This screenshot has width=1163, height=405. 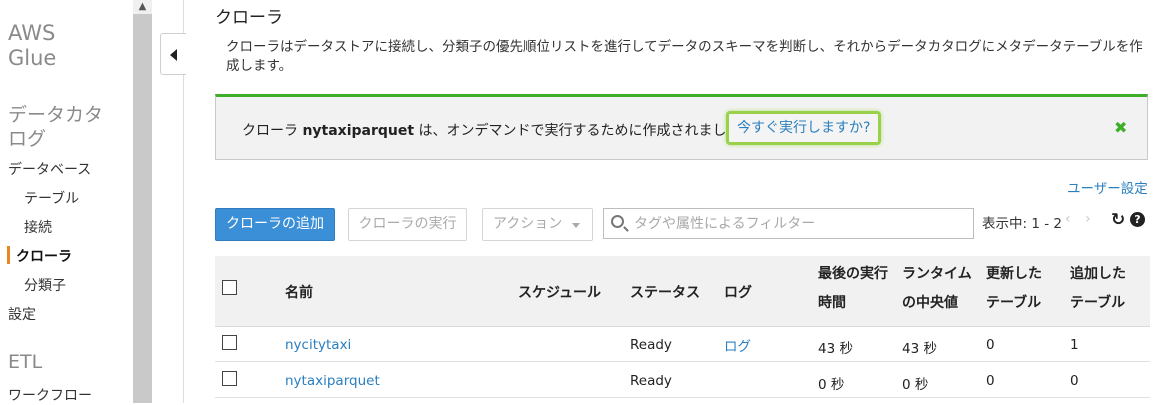 I want to click on scroll-up-arrow-icon: ▲, so click(x=142, y=7).